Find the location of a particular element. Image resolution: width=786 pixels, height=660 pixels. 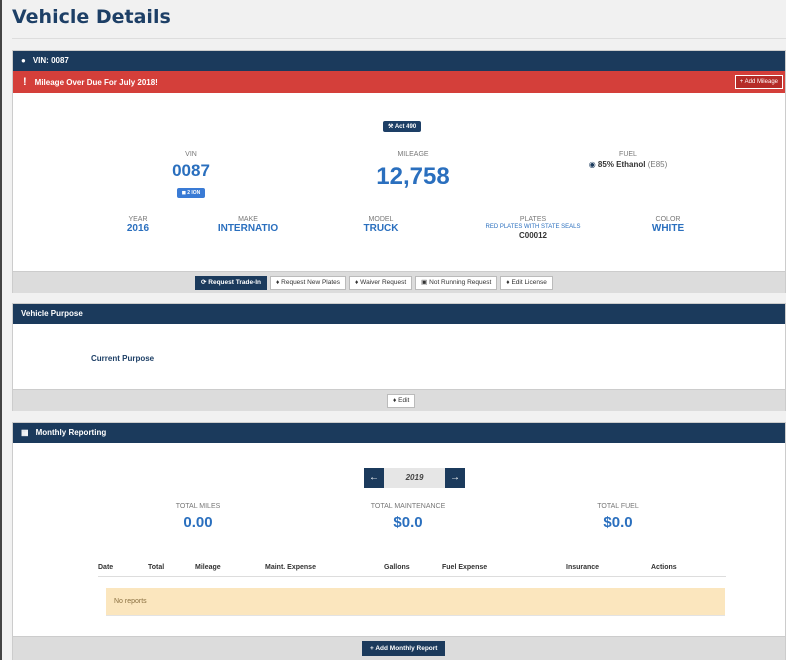

arrow-left-icon: ← is located at coordinates (374, 477).